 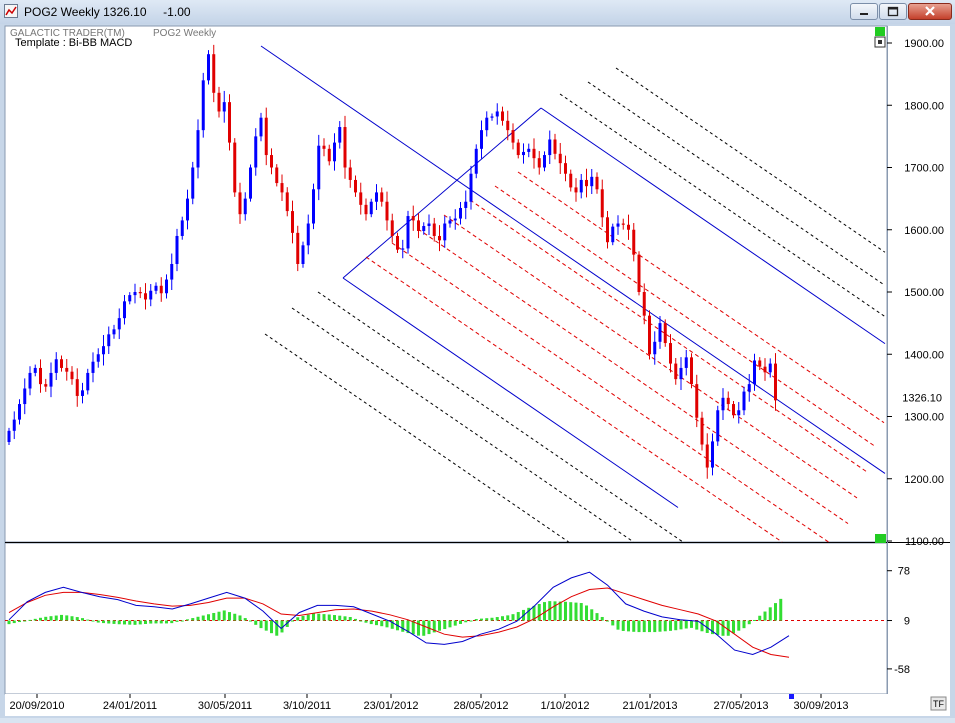 What do you see at coordinates (864, 11) in the screenshot?
I see `minimize-button` at bounding box center [864, 11].